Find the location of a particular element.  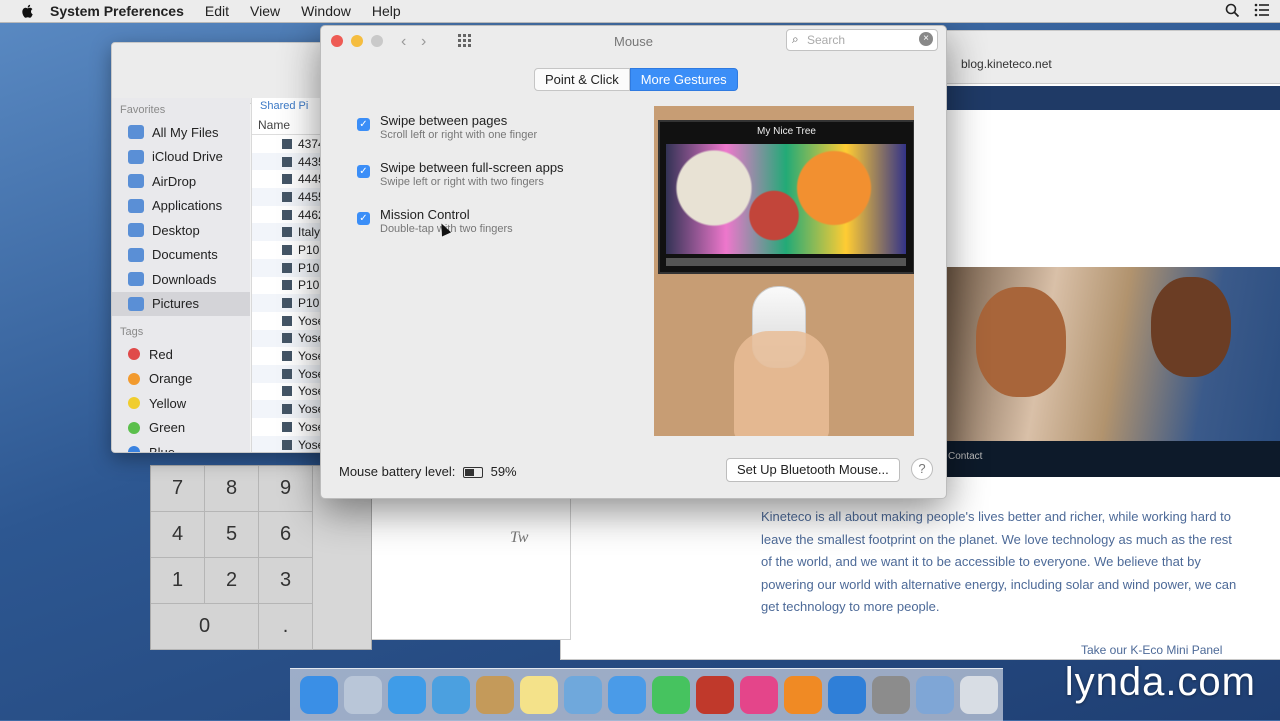

battery-label: Mouse battery level: is located at coordinates (397, 471).